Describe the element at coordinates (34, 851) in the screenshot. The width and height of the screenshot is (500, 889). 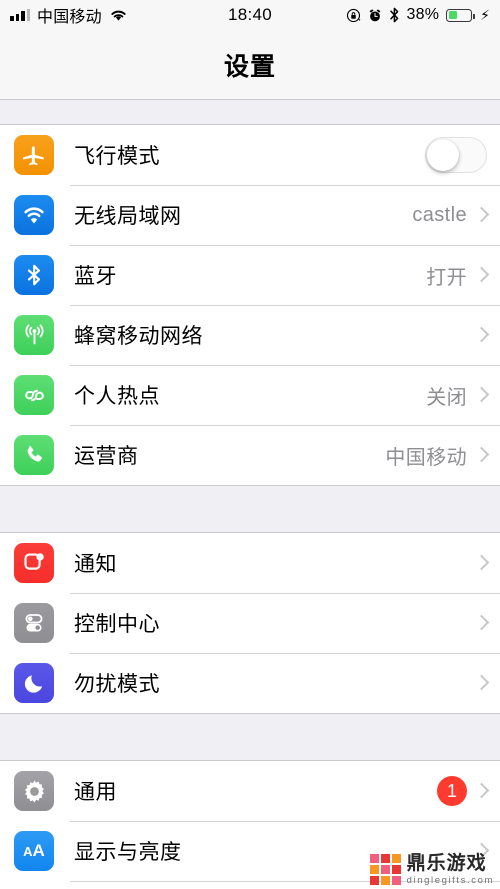
I see `display-aa-icon: AA` at that location.